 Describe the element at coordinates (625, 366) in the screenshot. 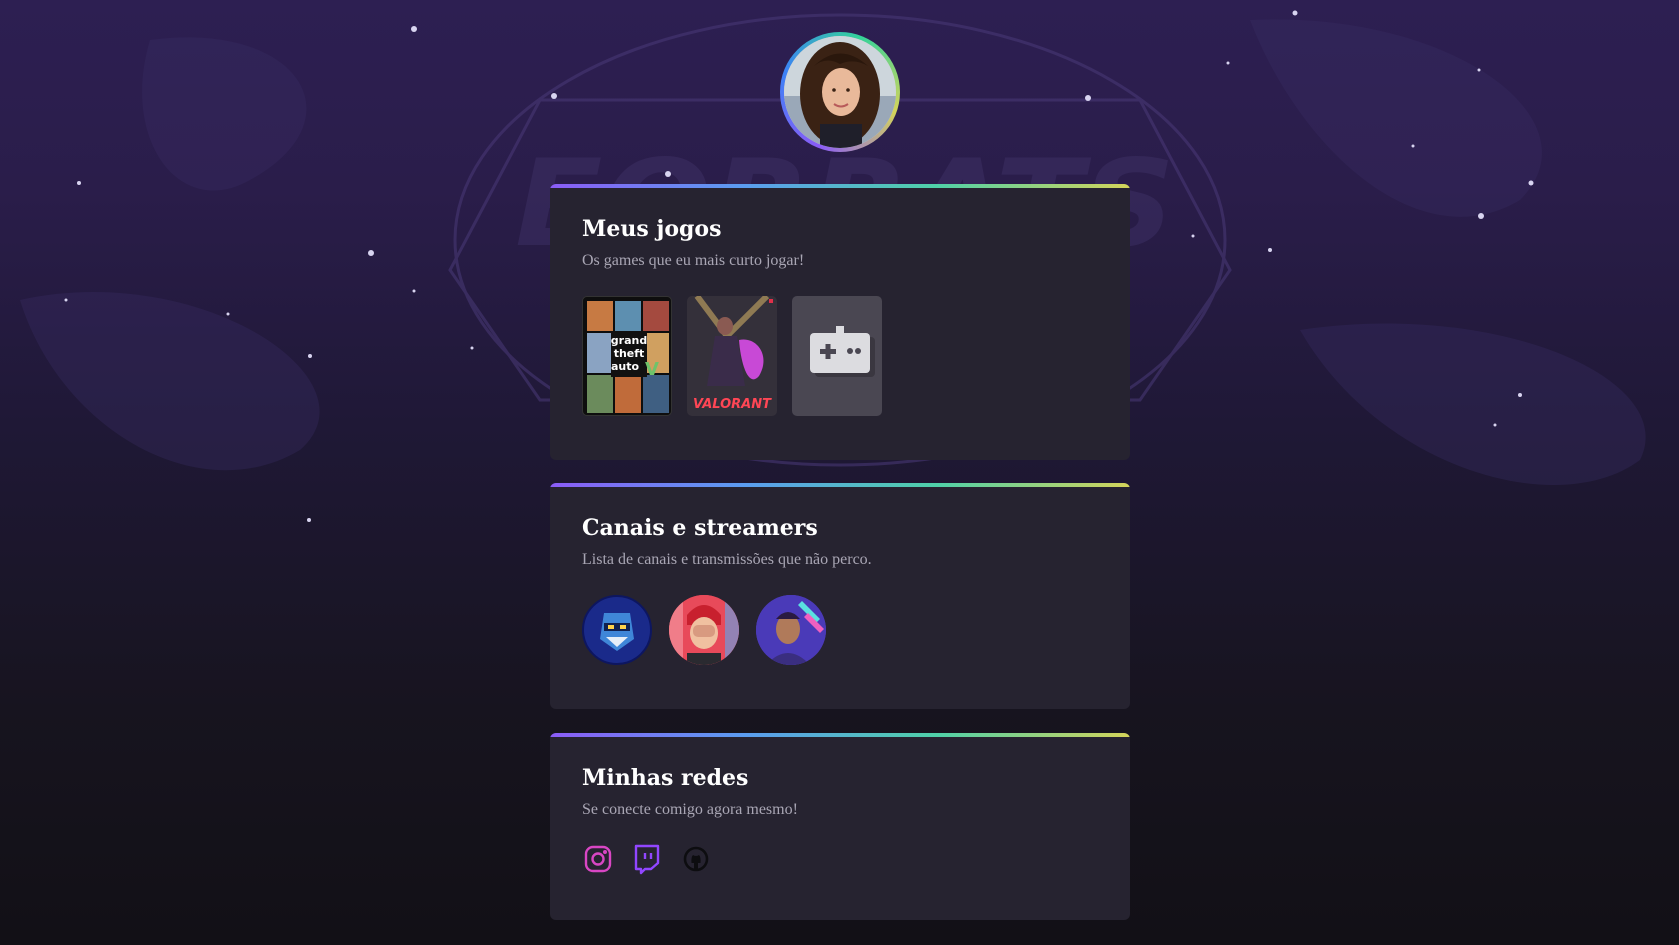

I see `gta-logo-line-3: auto` at that location.